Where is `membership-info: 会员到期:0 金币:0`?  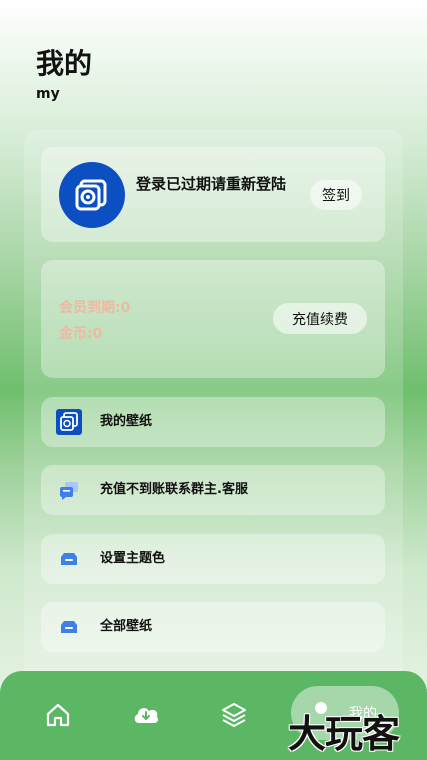
membership-info: 会员到期:0 金币:0 is located at coordinates (94, 321).